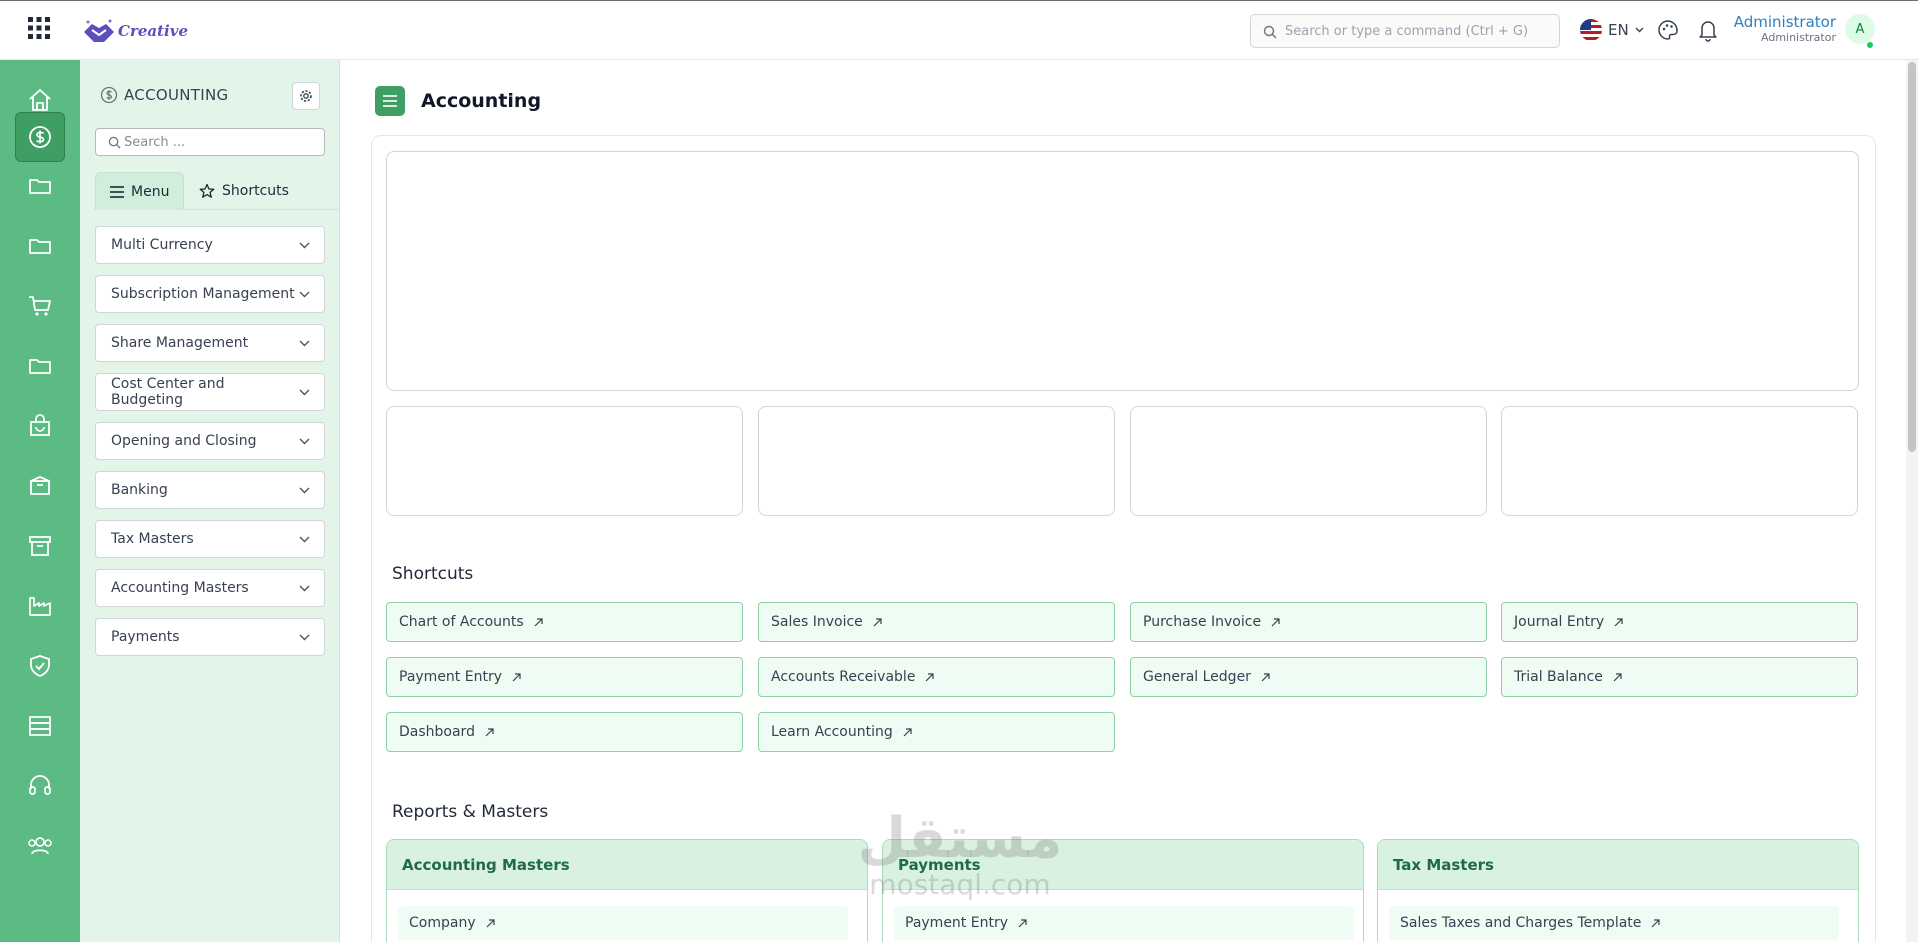 This screenshot has width=1918, height=942. What do you see at coordinates (210, 539) in the screenshot?
I see `sidebar-item-tax-masters: Tax Masters` at bounding box center [210, 539].